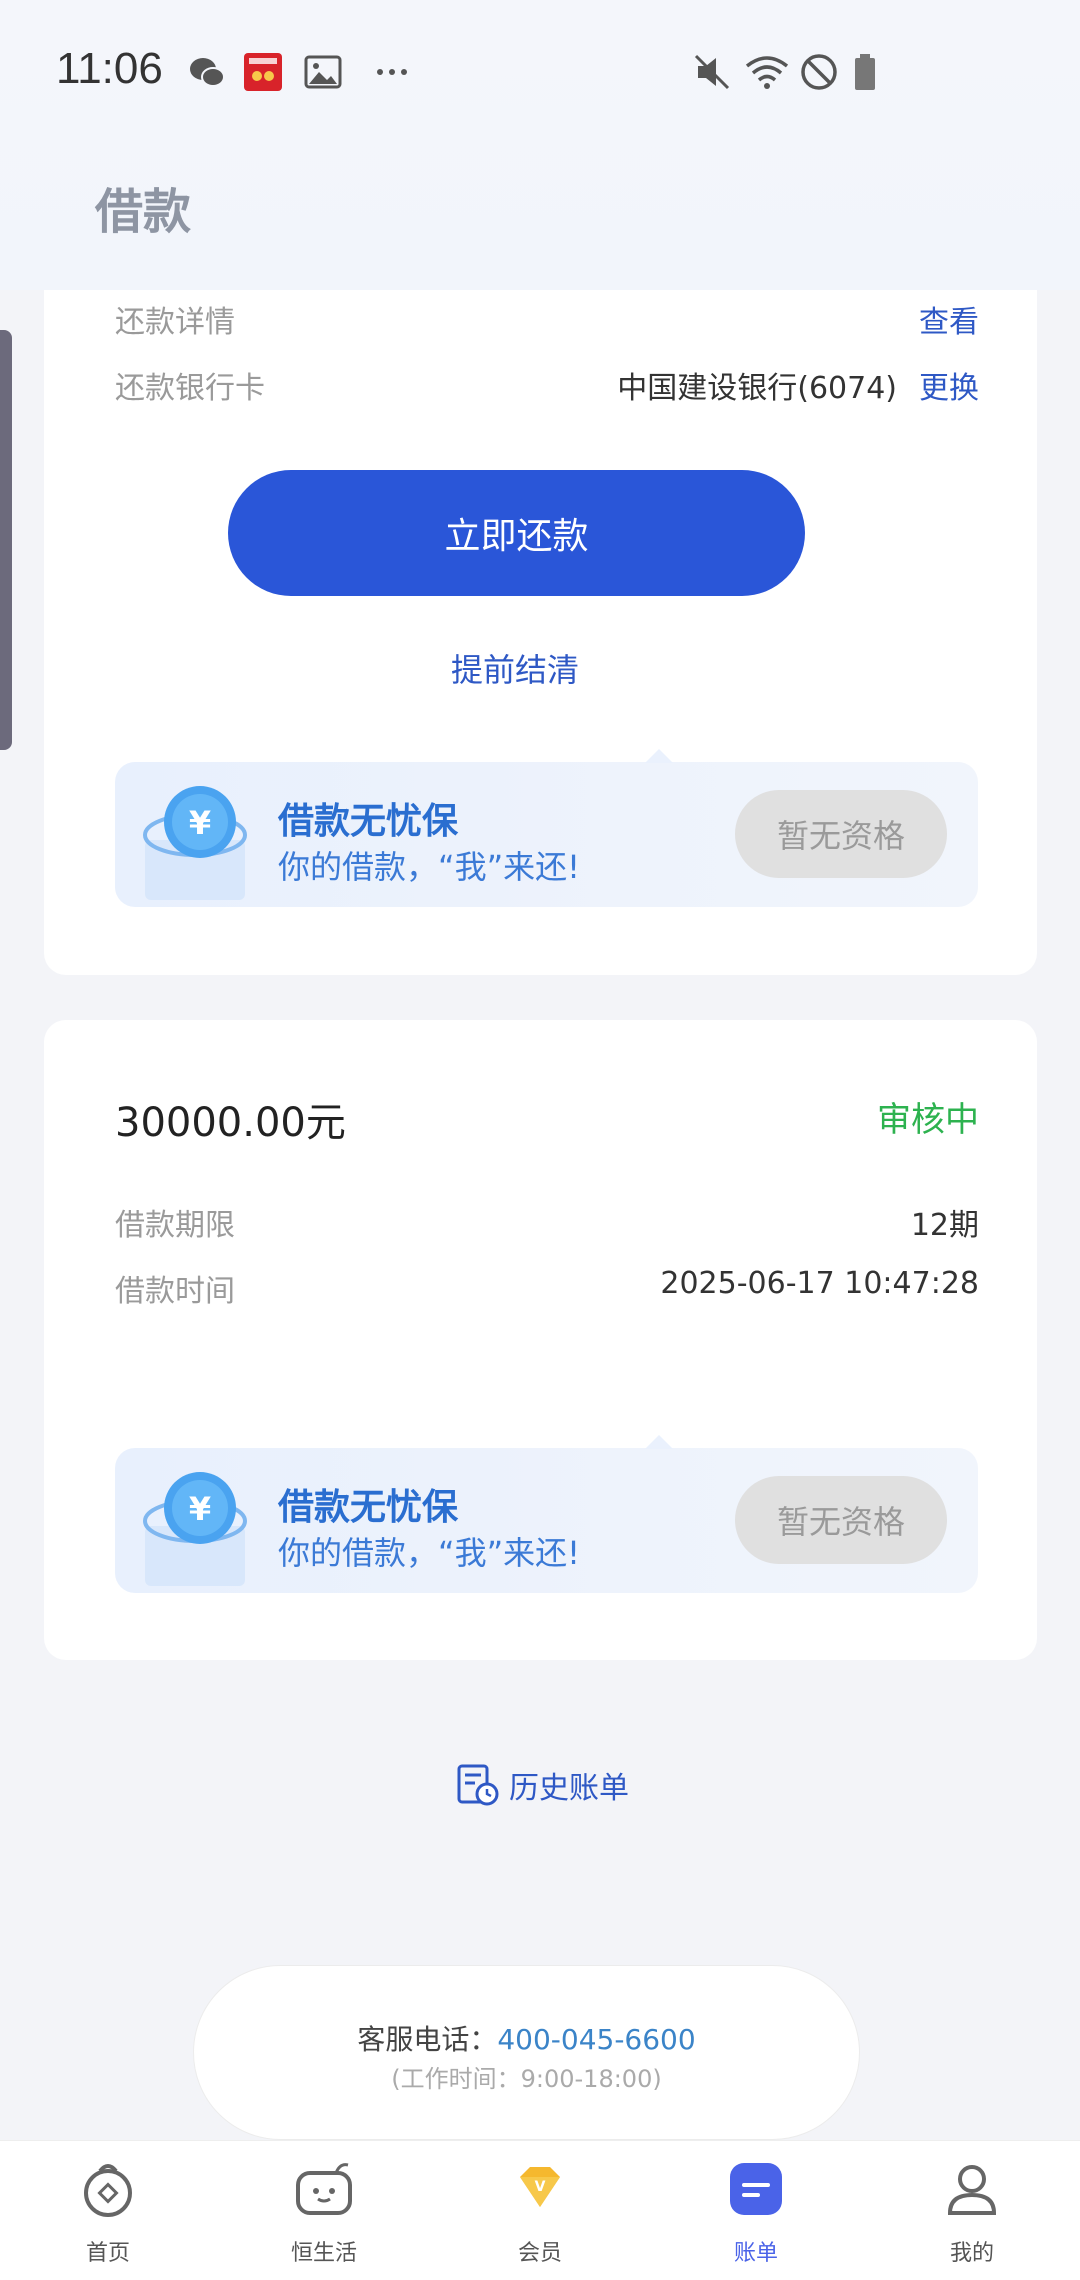 This screenshot has height=2280, width=1080. I want to click on loan-amount: 30000.00元, so click(230, 1123).